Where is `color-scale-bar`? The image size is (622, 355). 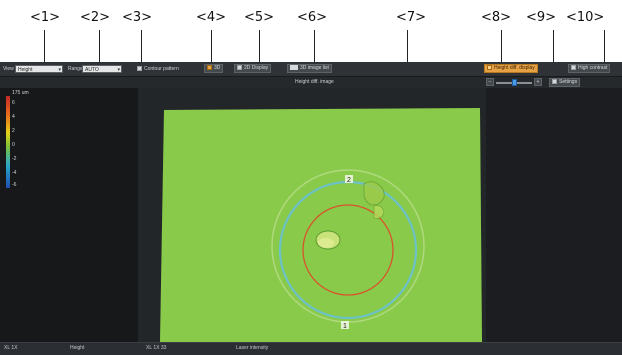 color-scale-bar is located at coordinates (8, 142).